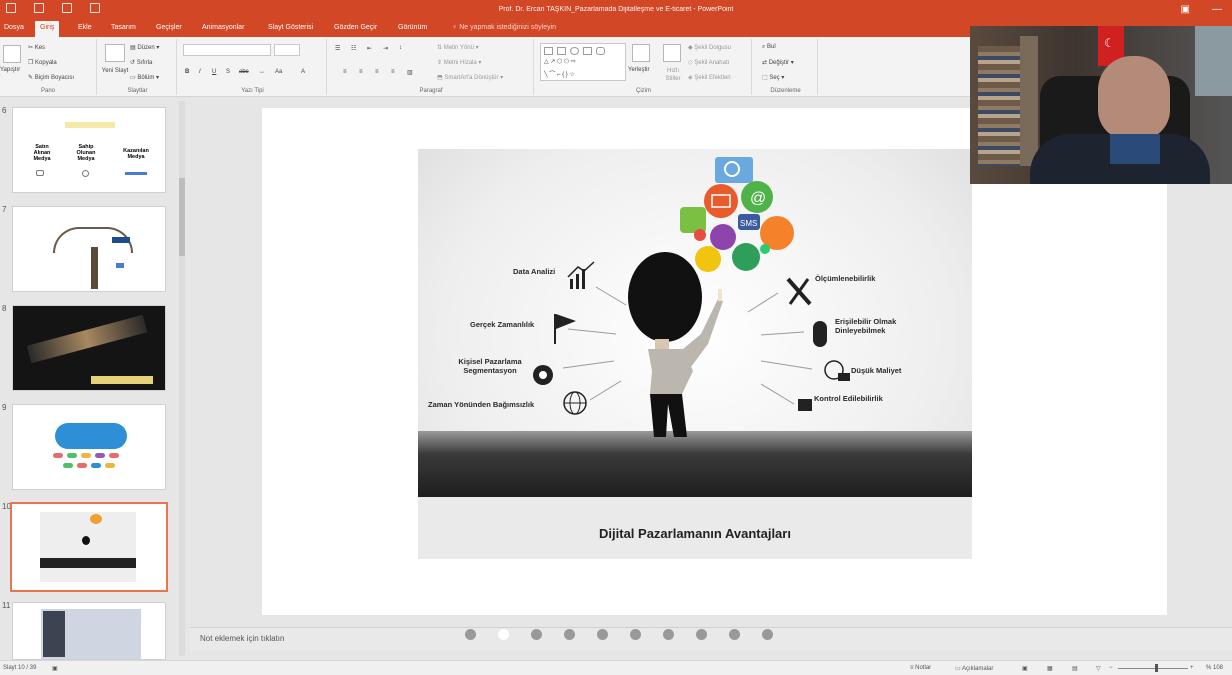 The width and height of the screenshot is (1232, 675). Describe the element at coordinates (12, 54) in the screenshot. I see `paste-icon` at that location.